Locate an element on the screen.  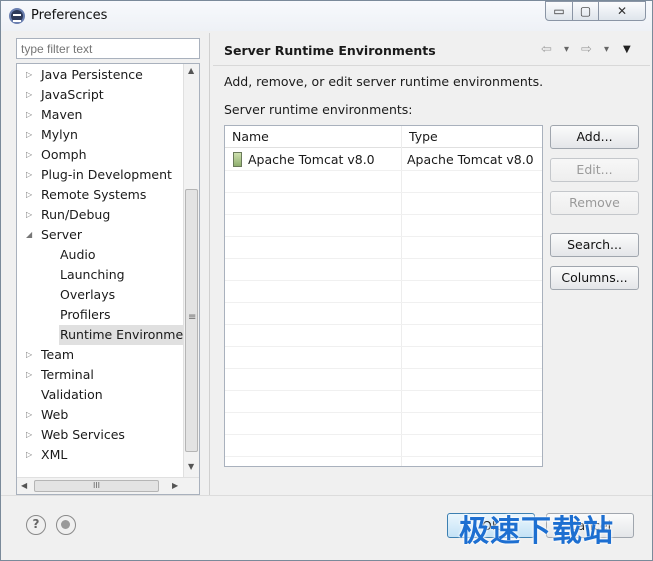
tree-vertical-scrollbar: ▲ ≡ ▼ is located at coordinates (191, 270).